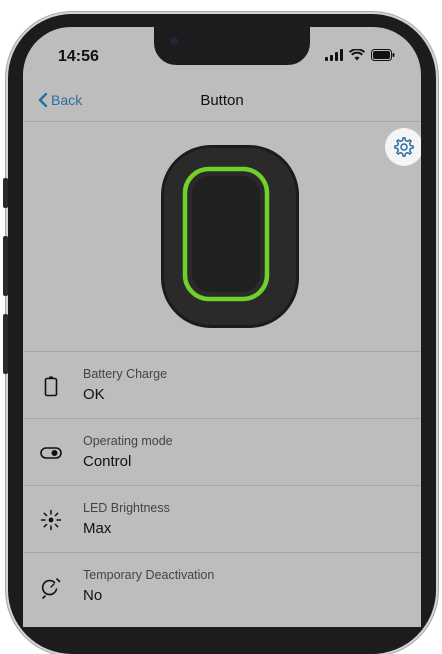  What do you see at coordinates (5, 193) in the screenshot?
I see `side-button` at bounding box center [5, 193].